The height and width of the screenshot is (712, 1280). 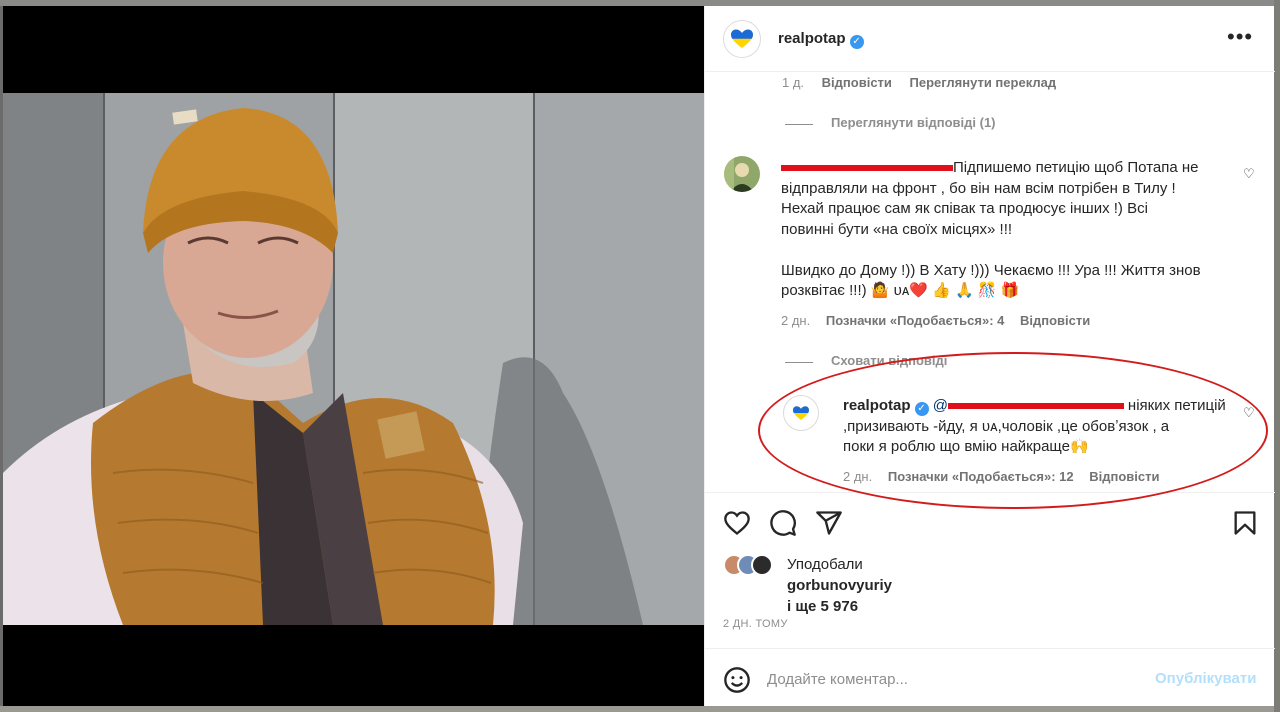 I want to click on commenter-avatar, so click(x=742, y=174).